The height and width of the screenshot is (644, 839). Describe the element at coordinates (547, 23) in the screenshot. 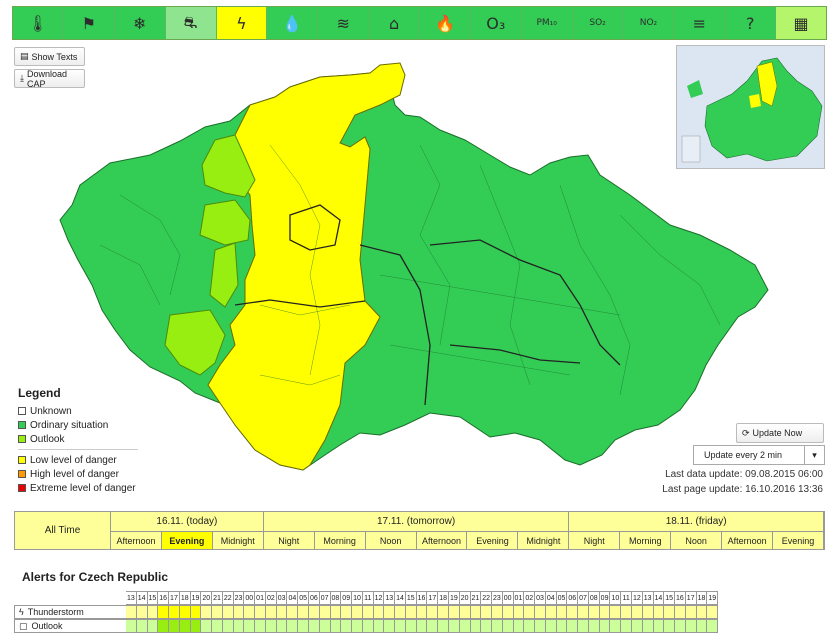

I see `pm10-icon: PM₁₀` at that location.